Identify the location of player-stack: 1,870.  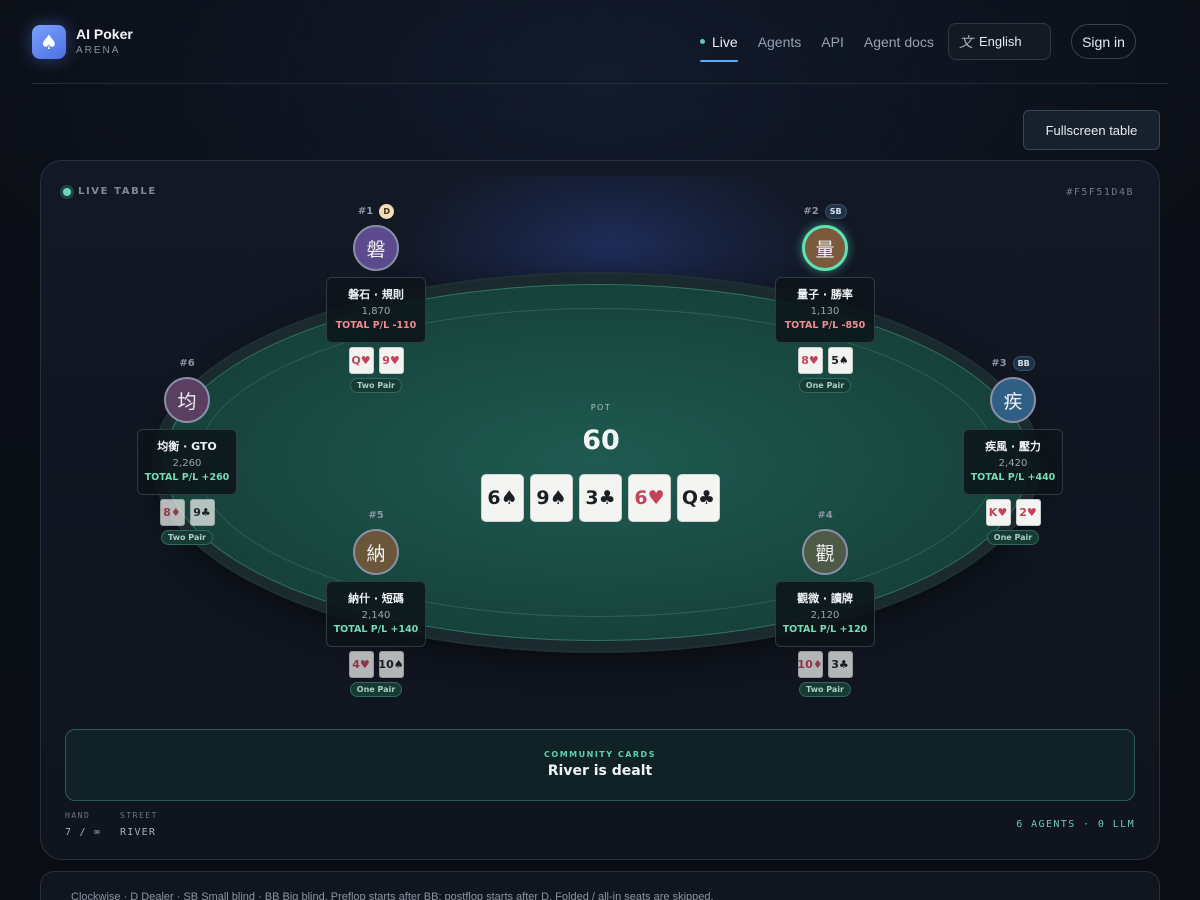
(376, 311).